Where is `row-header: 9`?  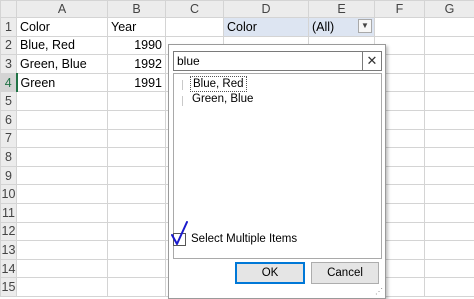 row-header: 9 is located at coordinates (9, 175).